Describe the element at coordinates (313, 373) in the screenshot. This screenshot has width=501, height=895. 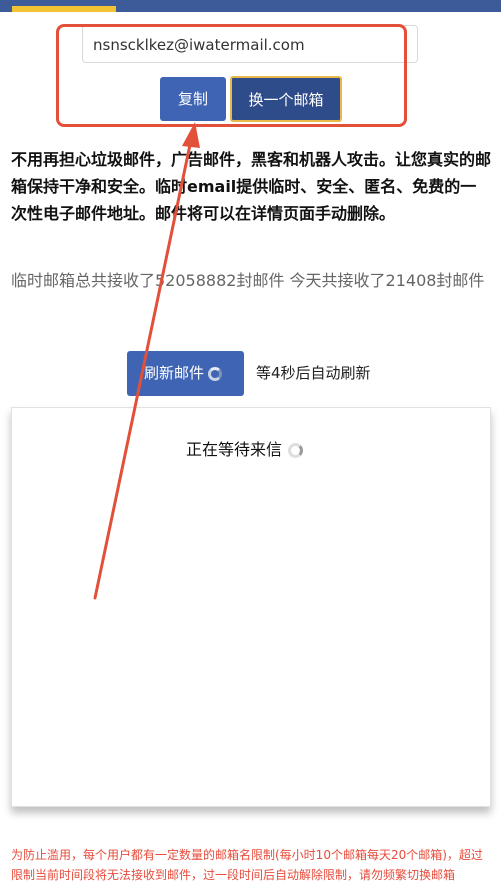
I see `auto-refresh-countdown: 等4秒后自动刷新` at that location.